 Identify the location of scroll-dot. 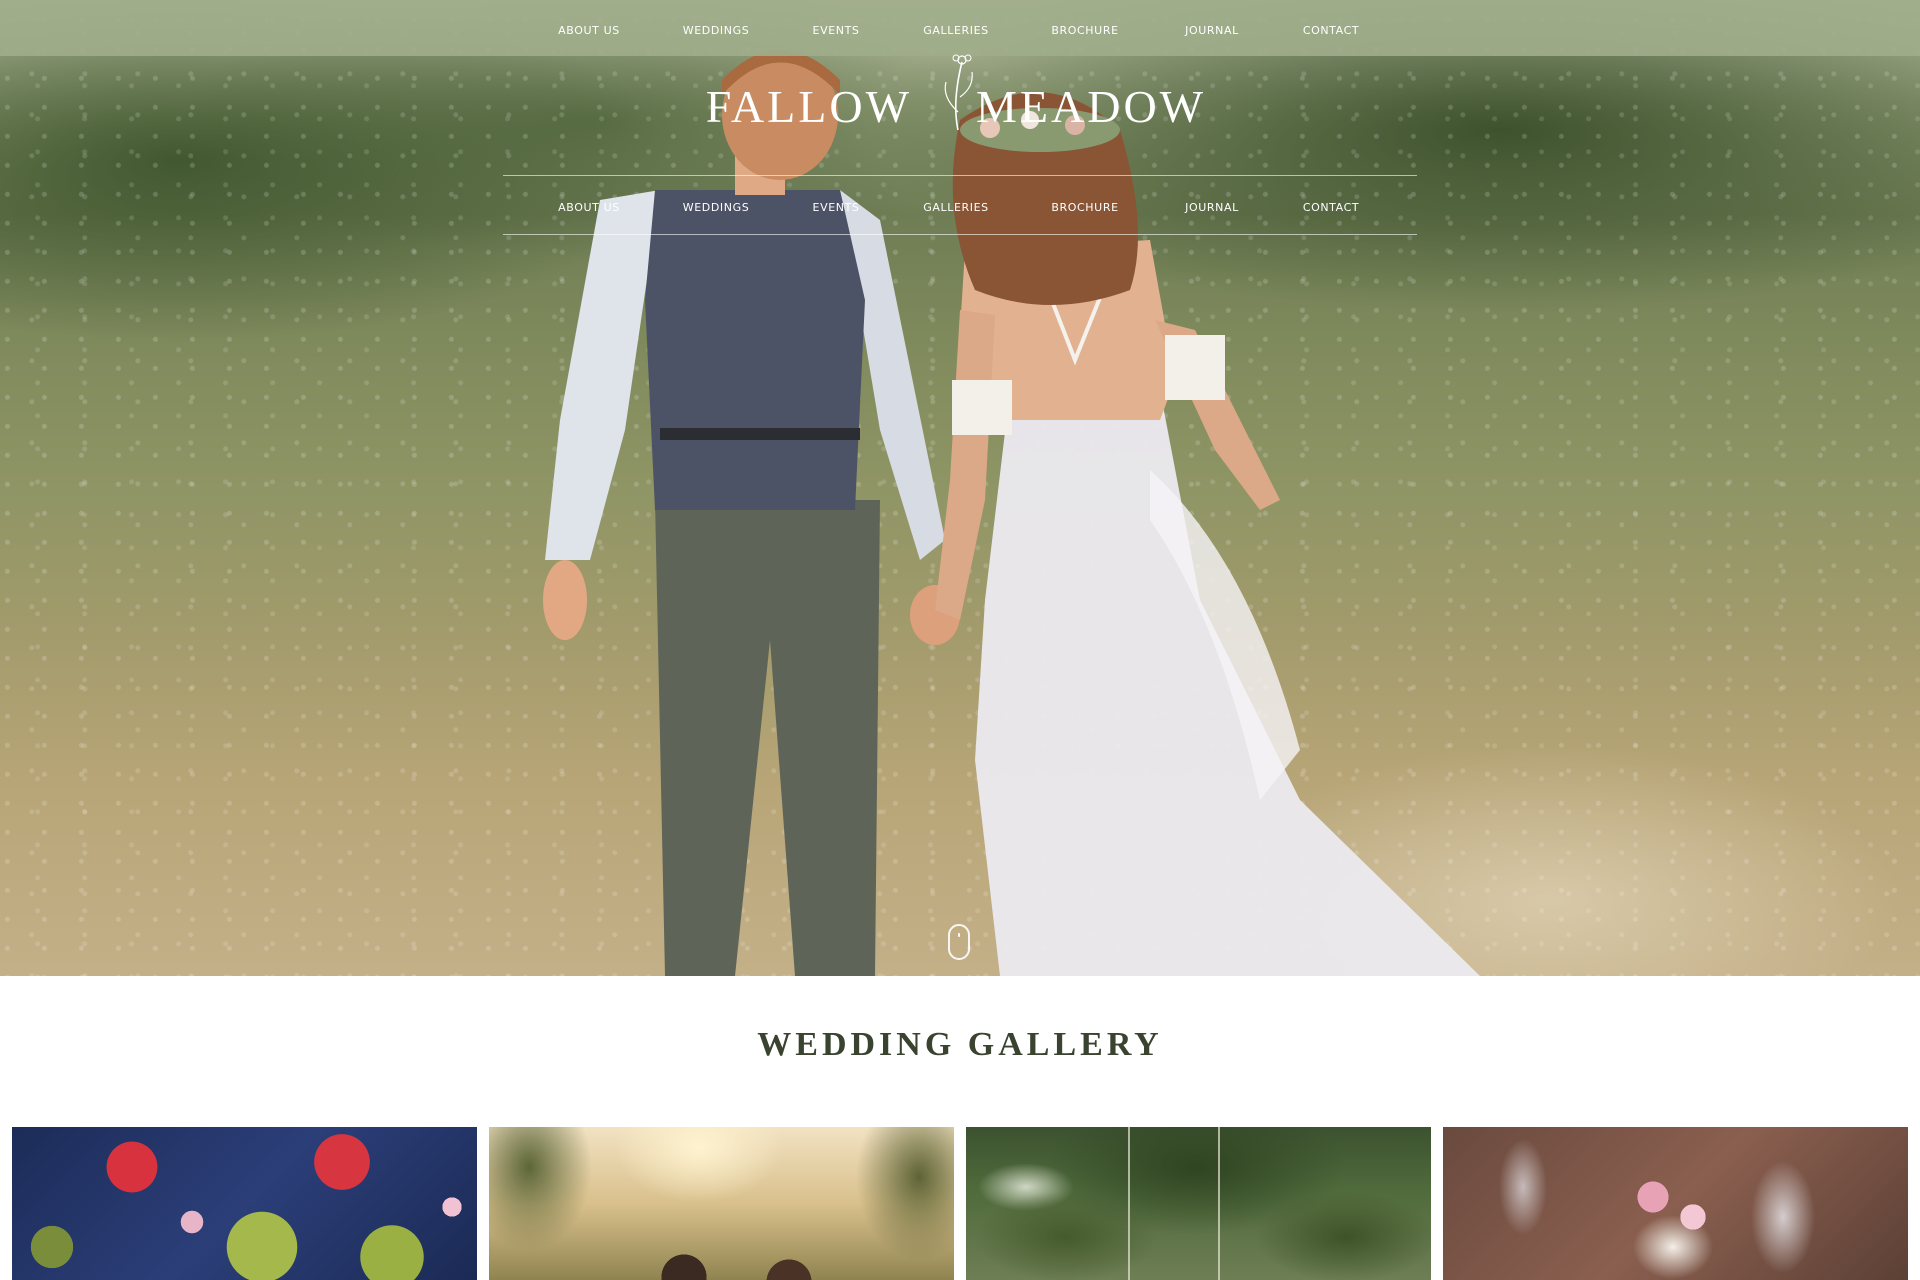
(959, 935).